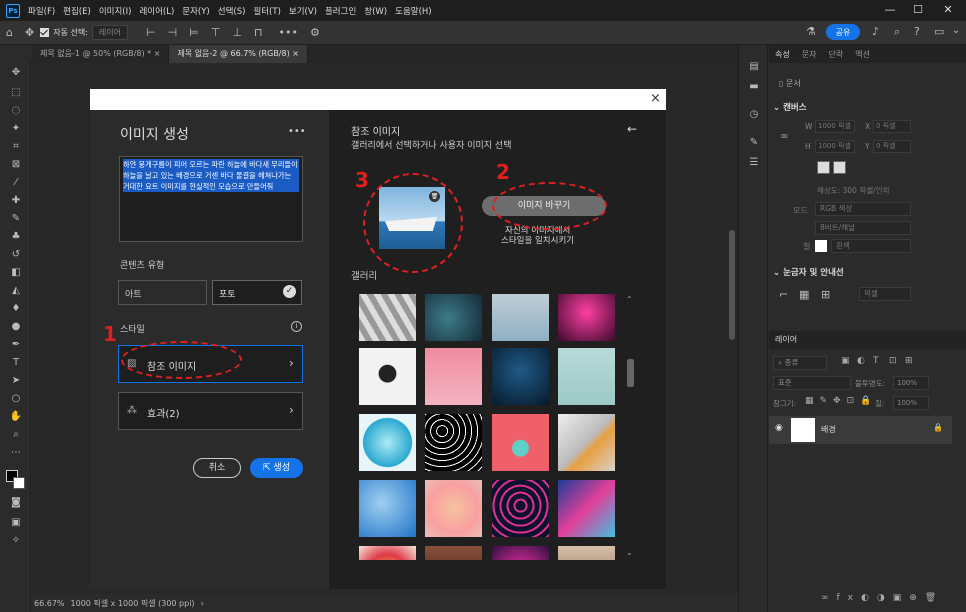 This screenshot has height=612, width=966. I want to click on menu-file: 파일(F), so click(41, 11).